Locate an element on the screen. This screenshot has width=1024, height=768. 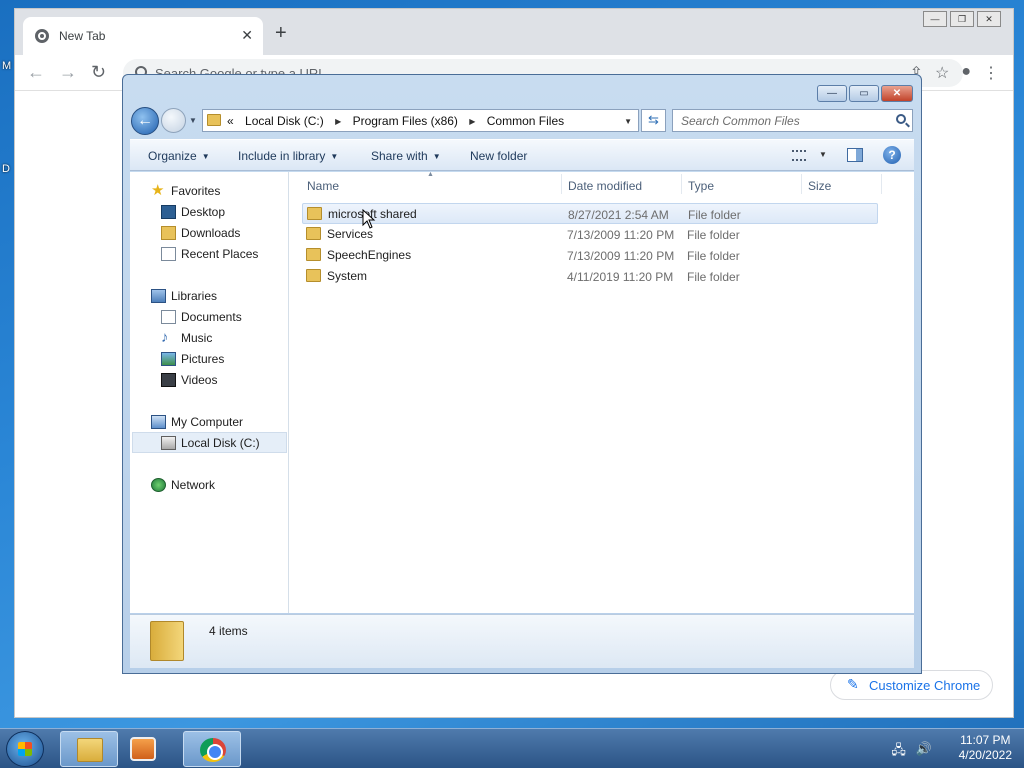
search-icon is located at coordinates (901, 119).